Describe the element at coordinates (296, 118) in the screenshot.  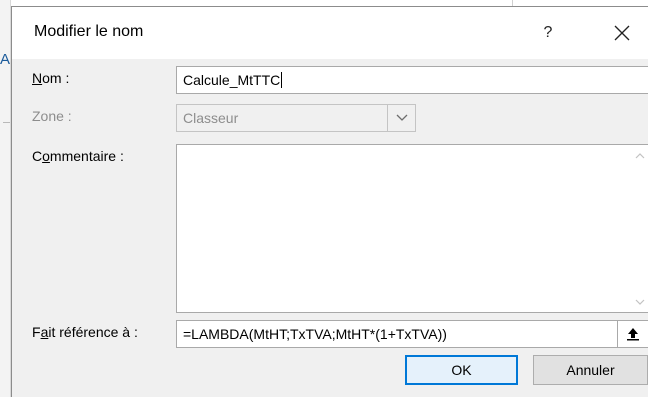
I see `zone-select: Classeur` at that location.